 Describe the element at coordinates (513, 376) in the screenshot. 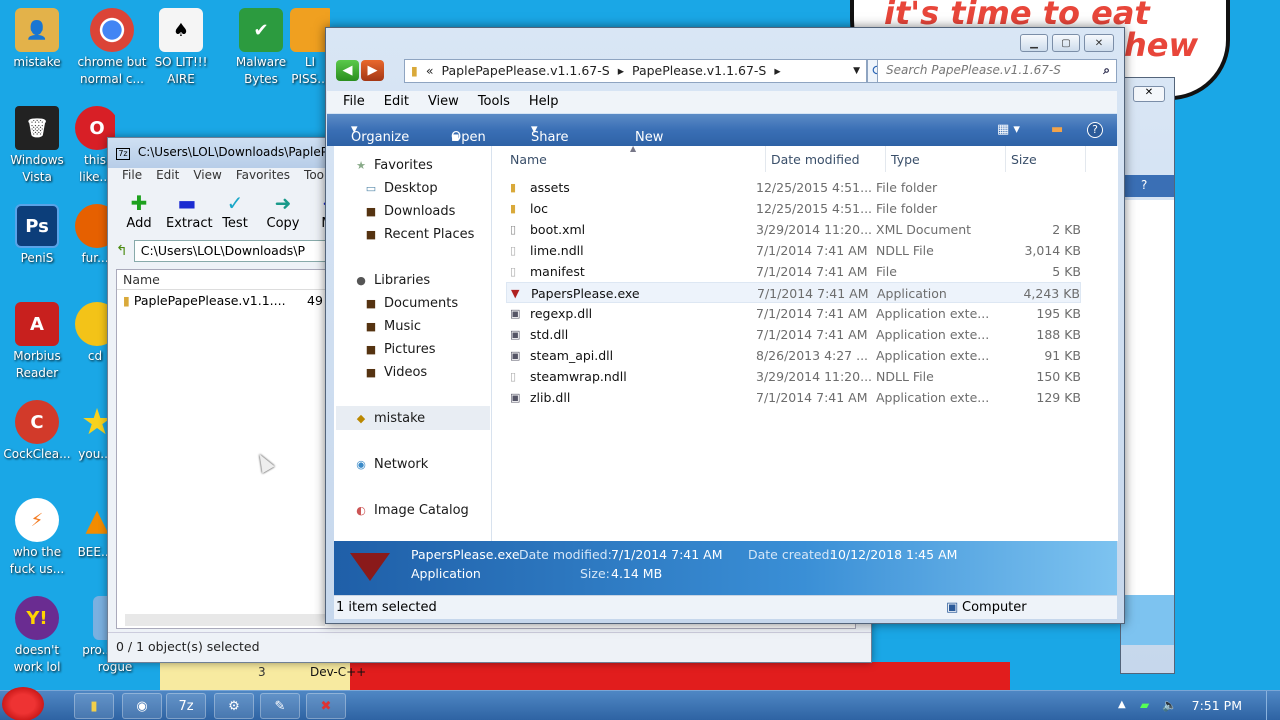

I see `file-icon: ▯` at that location.